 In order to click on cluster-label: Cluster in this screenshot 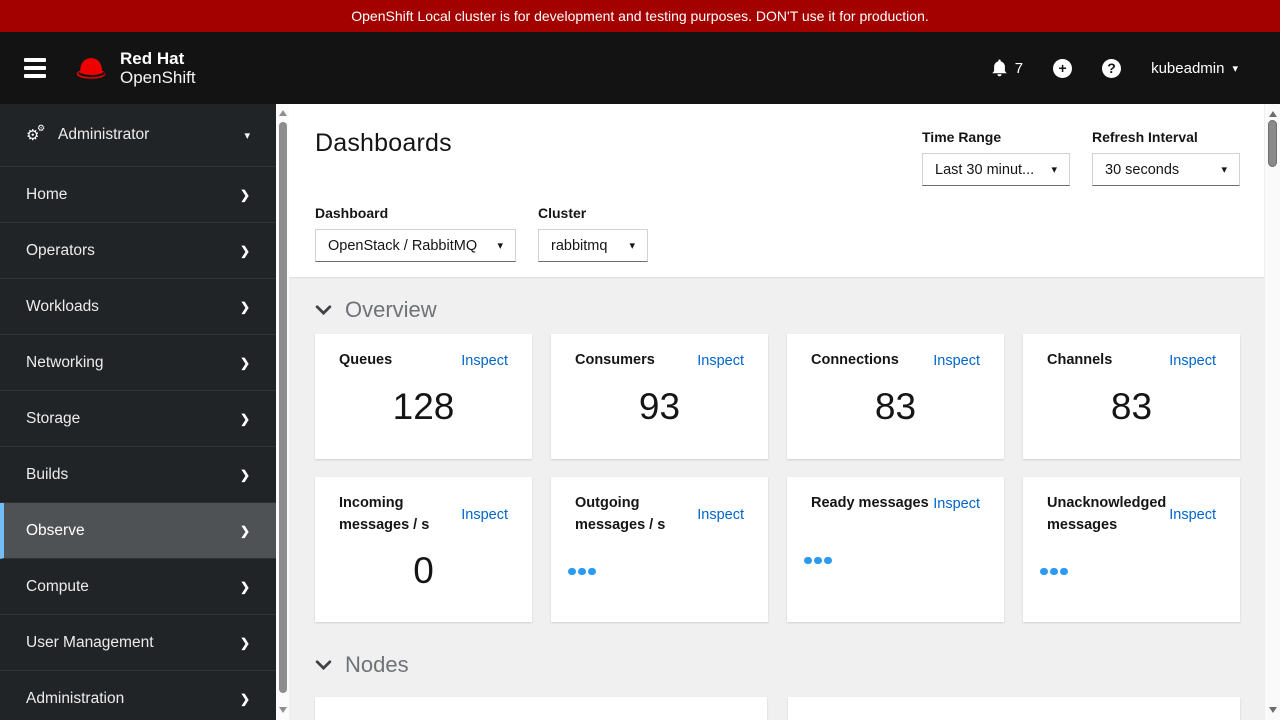, I will do `click(562, 213)`.